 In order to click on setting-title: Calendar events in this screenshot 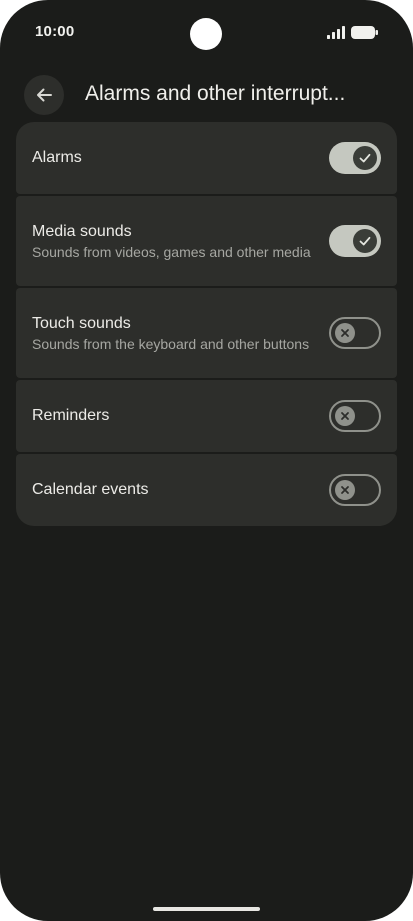, I will do `click(90, 489)`.